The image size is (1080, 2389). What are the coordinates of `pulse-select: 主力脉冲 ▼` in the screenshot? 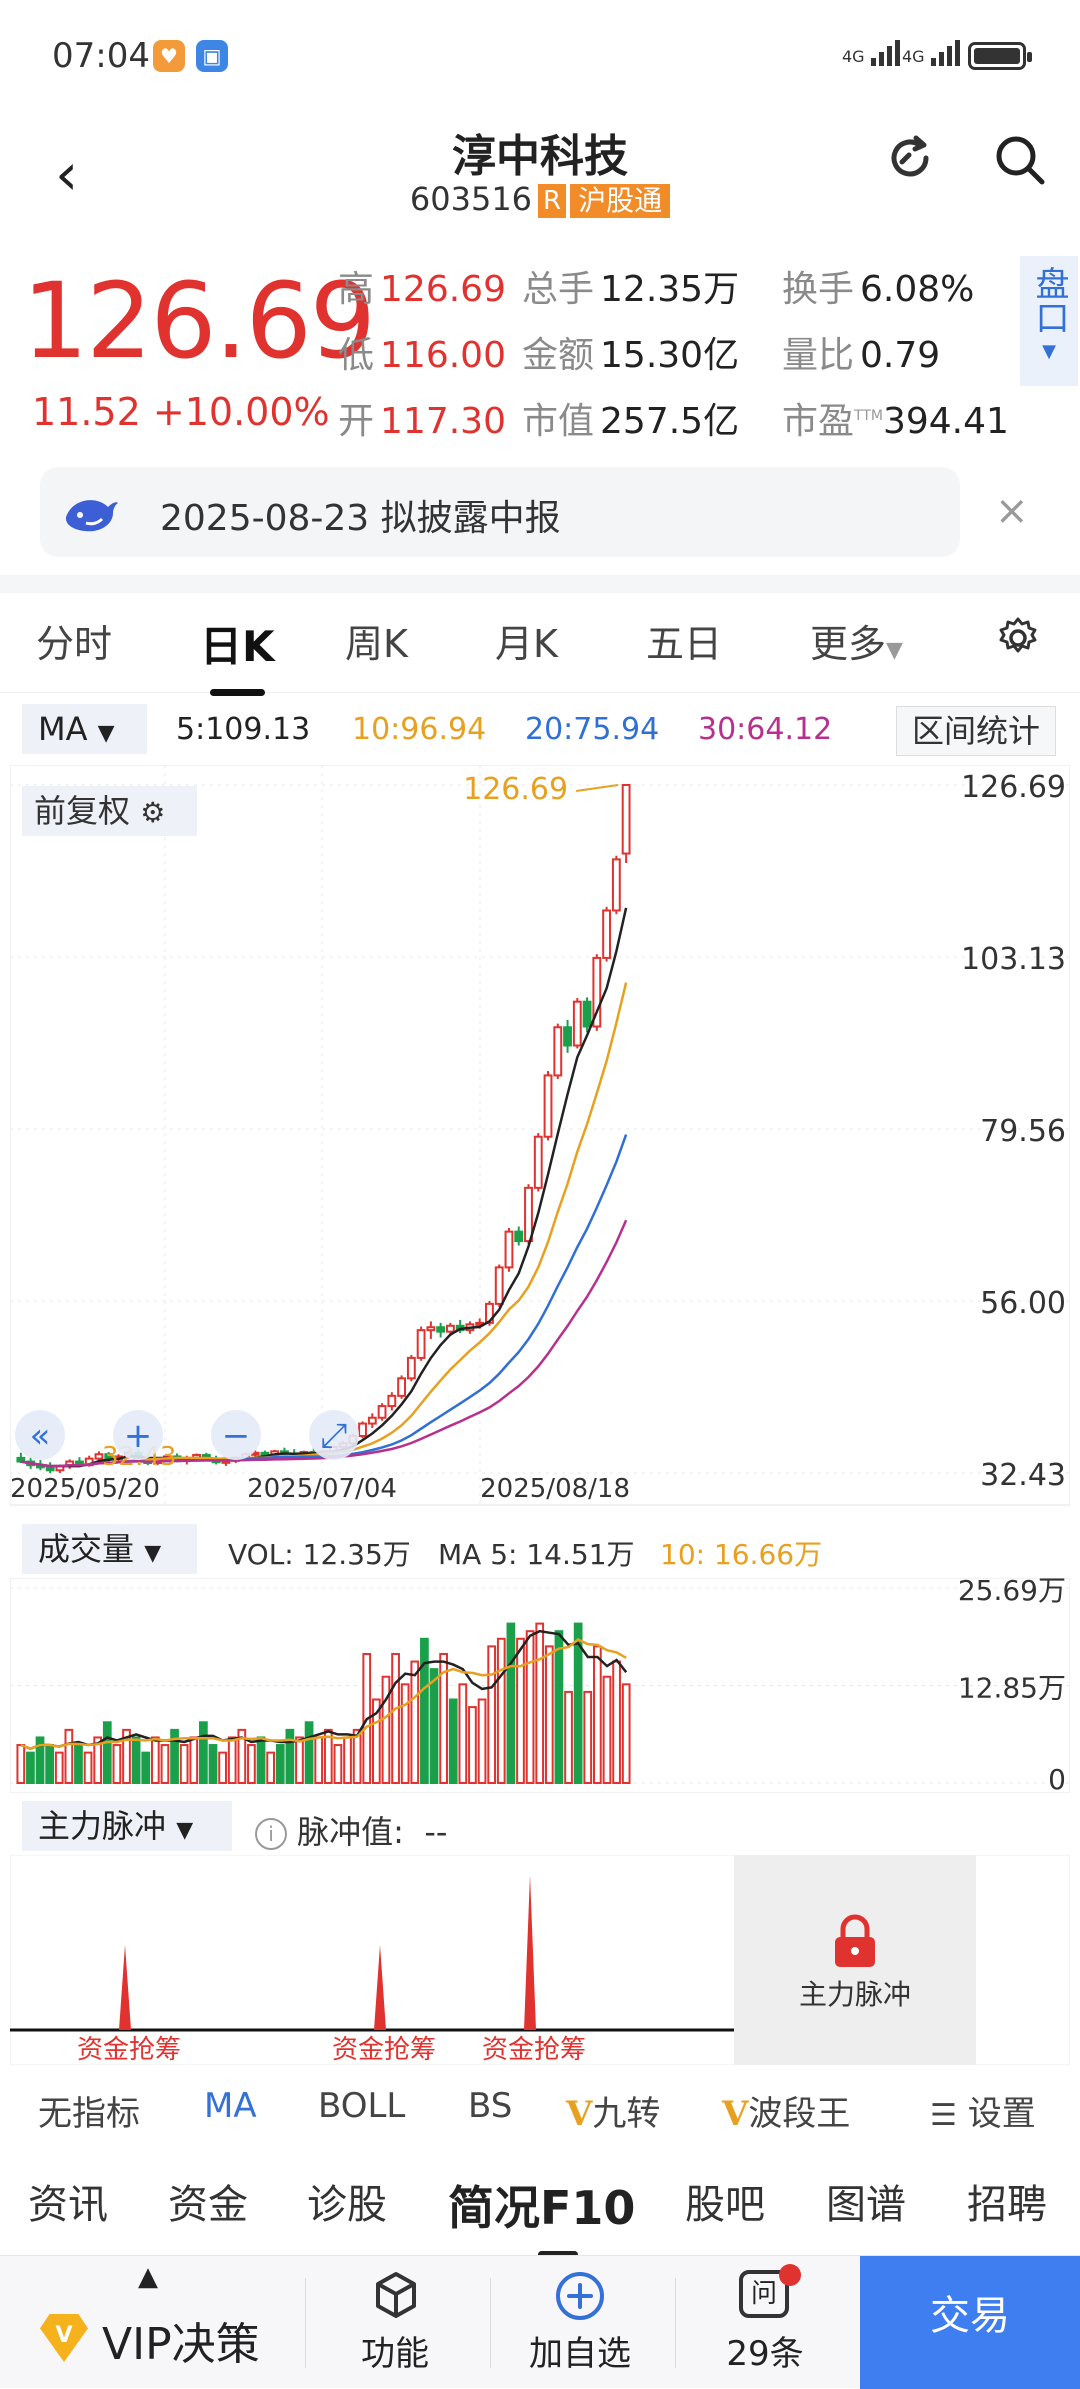 It's located at (127, 1826).